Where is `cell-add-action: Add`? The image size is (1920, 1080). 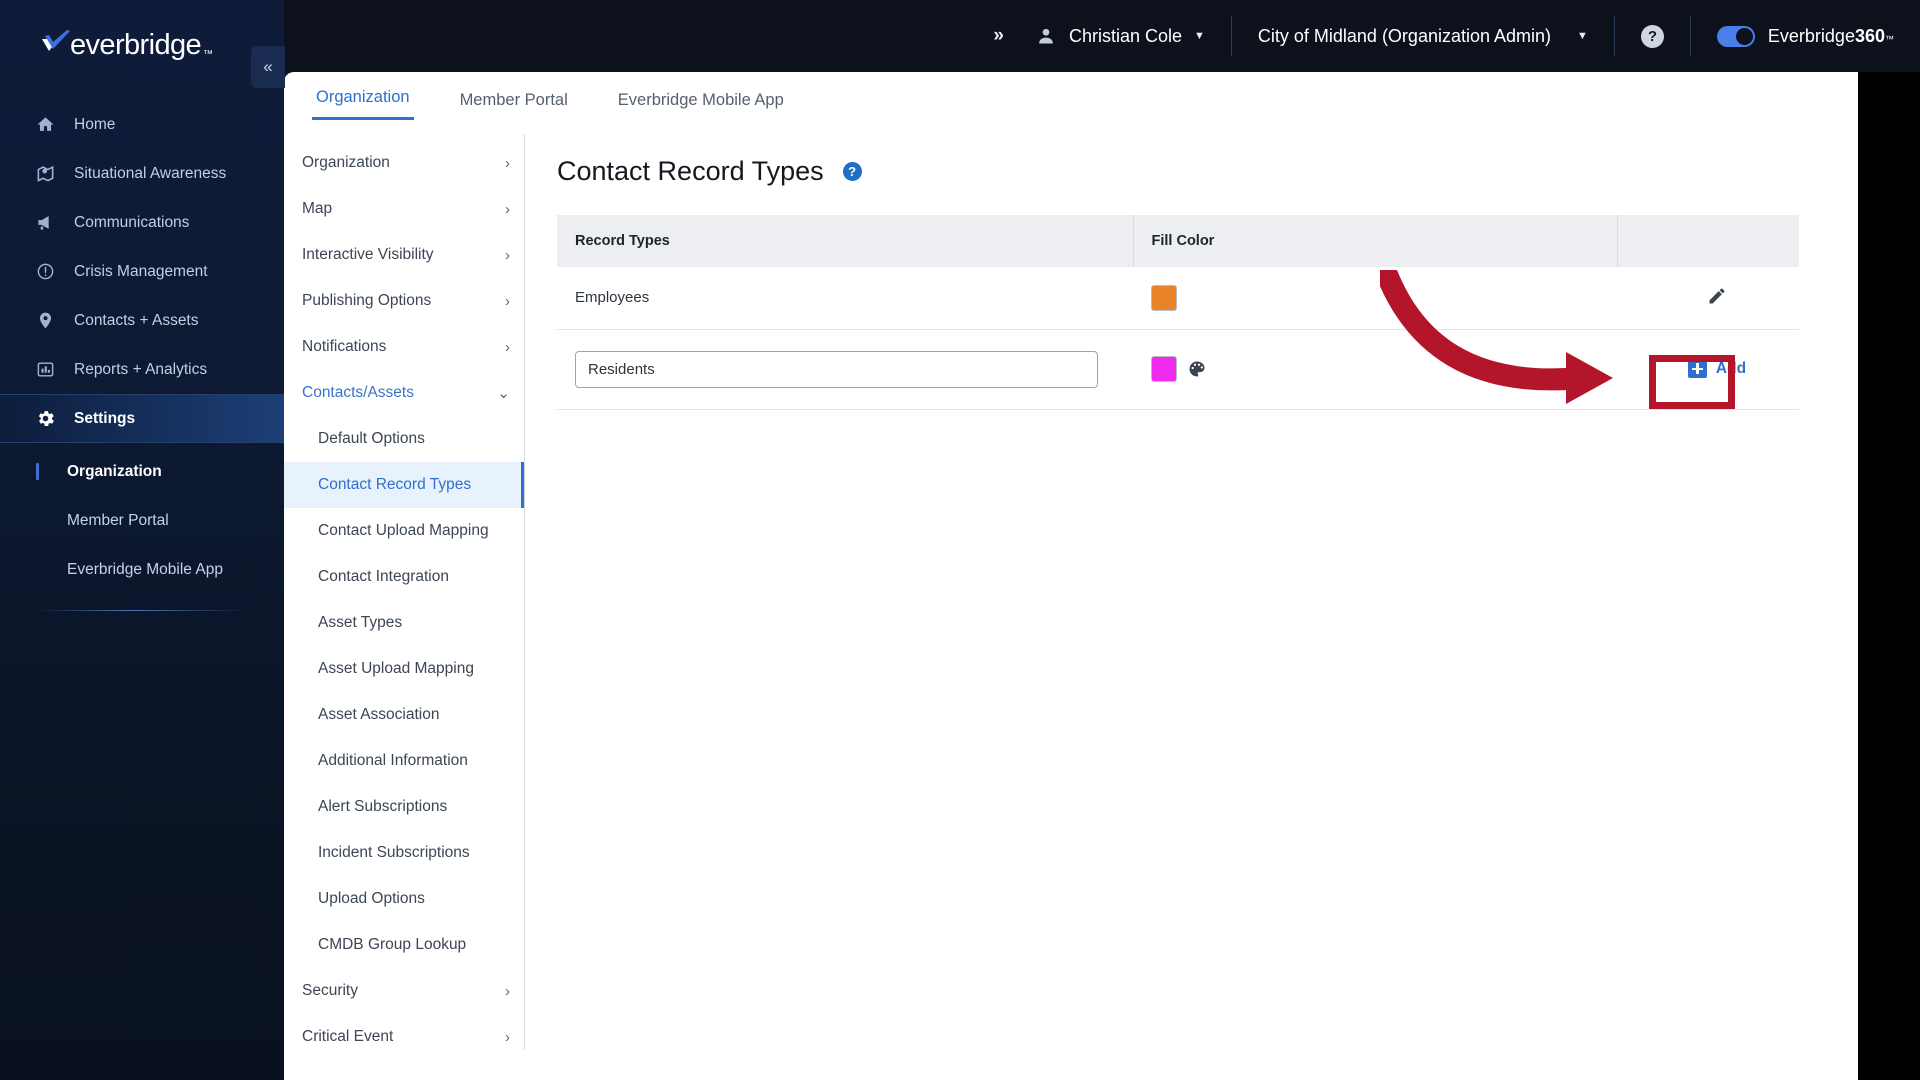 cell-add-action: Add is located at coordinates (1708, 369).